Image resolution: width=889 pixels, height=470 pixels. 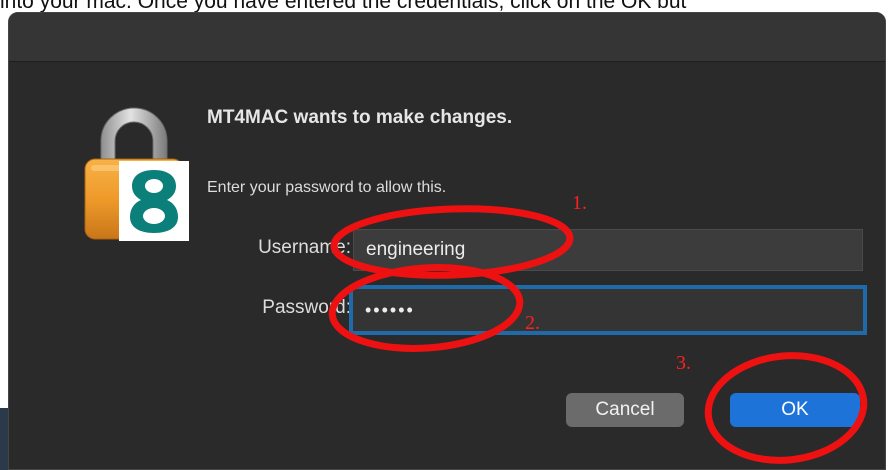 I want to click on ok-button: OK, so click(x=795, y=410).